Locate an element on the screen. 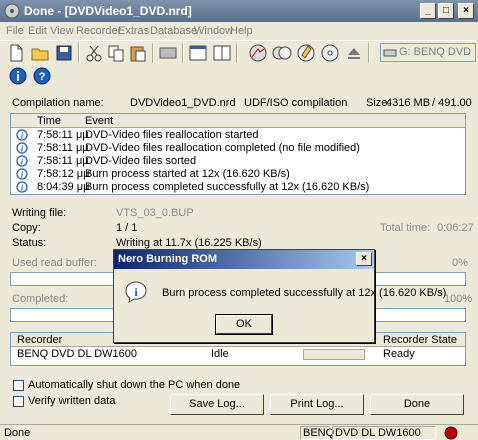 The width and height of the screenshot is (478, 440). col-recorder-state: Recorder State is located at coordinates (420, 340).